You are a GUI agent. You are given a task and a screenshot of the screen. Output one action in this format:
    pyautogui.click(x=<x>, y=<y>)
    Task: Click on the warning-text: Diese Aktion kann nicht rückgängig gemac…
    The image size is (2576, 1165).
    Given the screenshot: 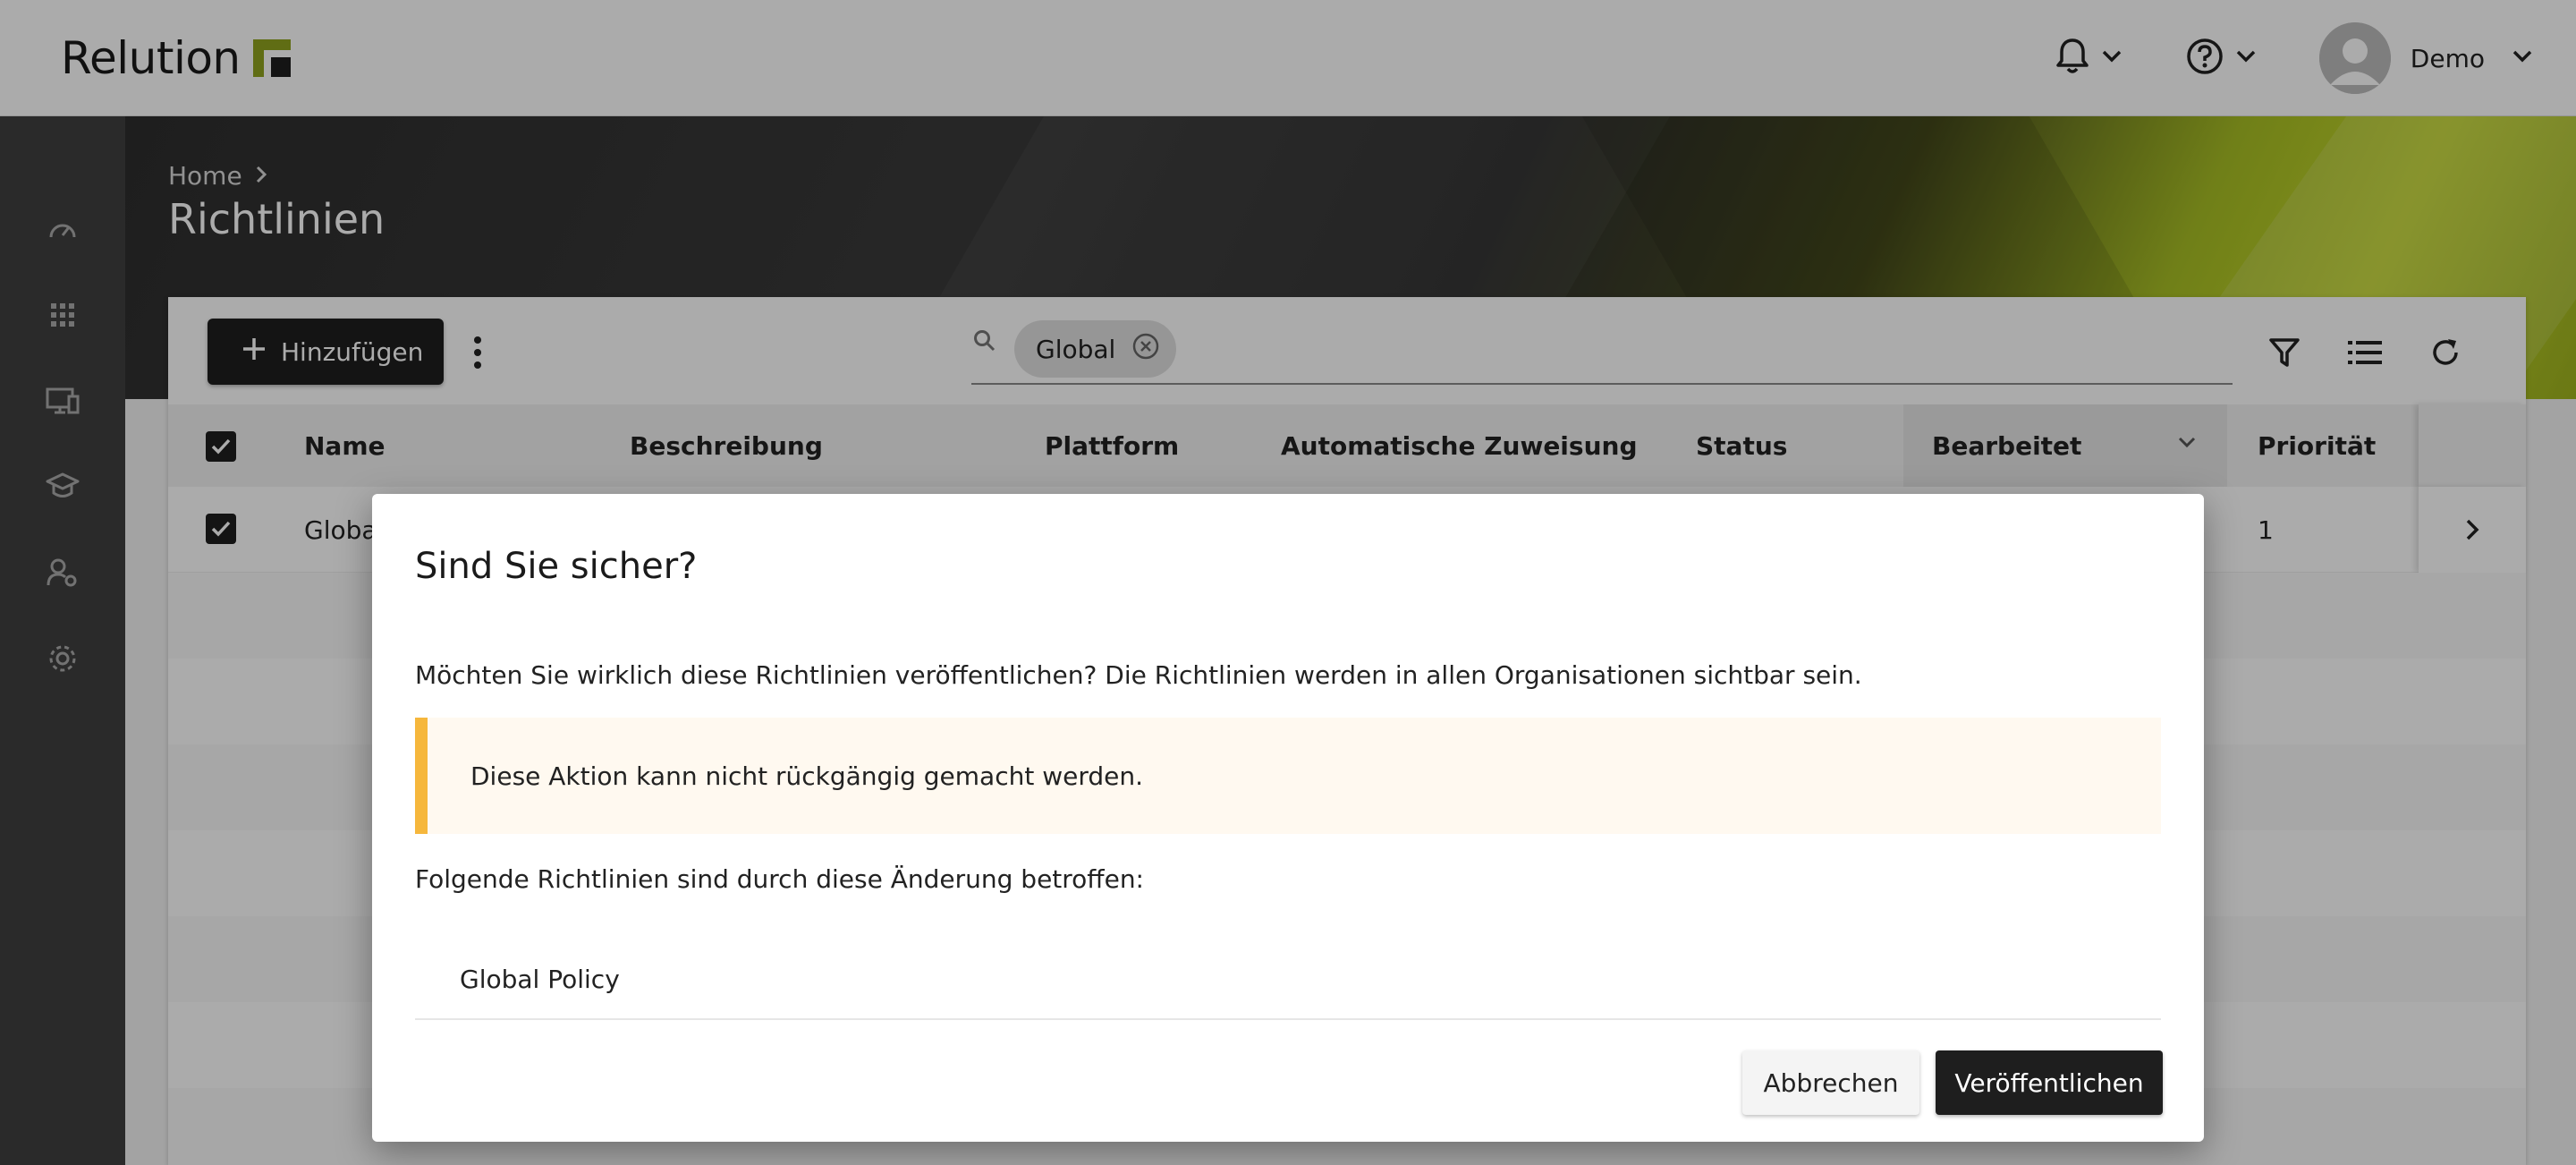 What is the action you would take?
    pyautogui.click(x=807, y=776)
    